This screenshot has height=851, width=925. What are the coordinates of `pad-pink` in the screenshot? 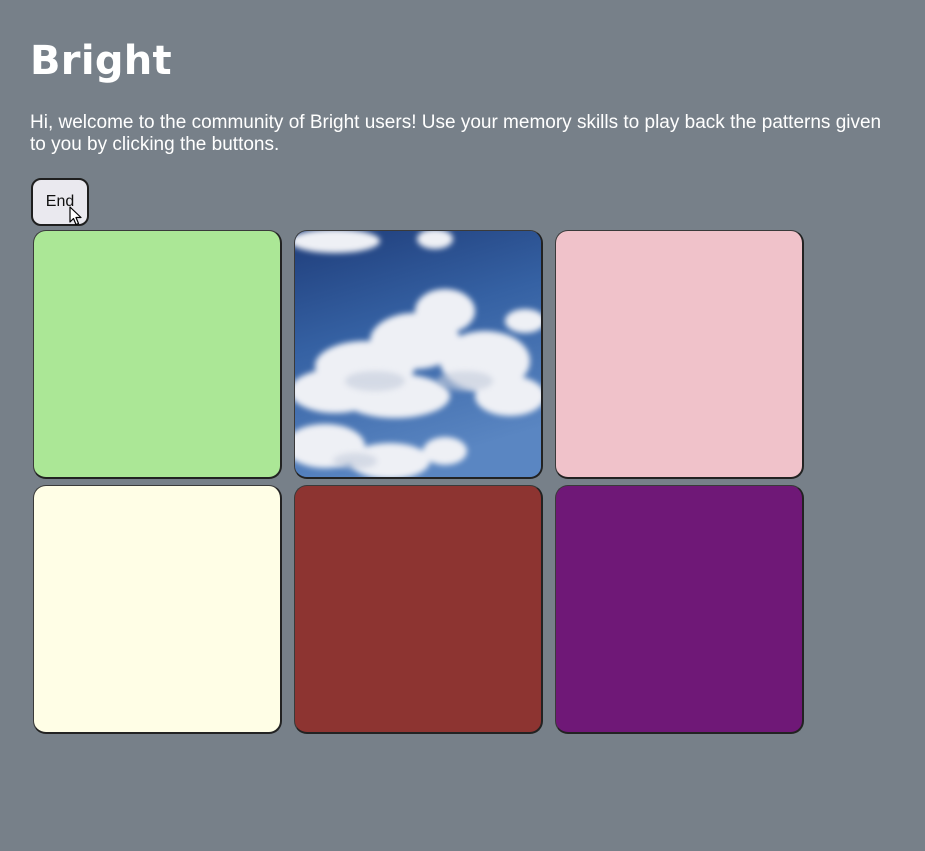 It's located at (679, 354).